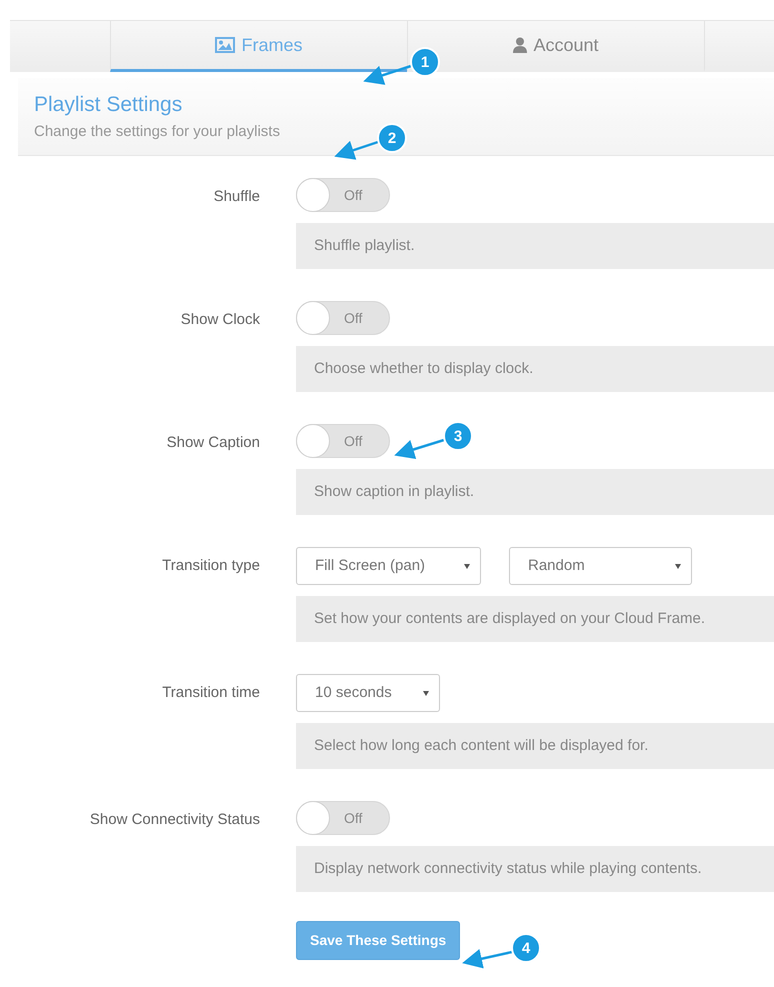  What do you see at coordinates (535, 619) in the screenshot?
I see `help-text: Set how your contents are displayed on your Cloud Frame.` at bounding box center [535, 619].